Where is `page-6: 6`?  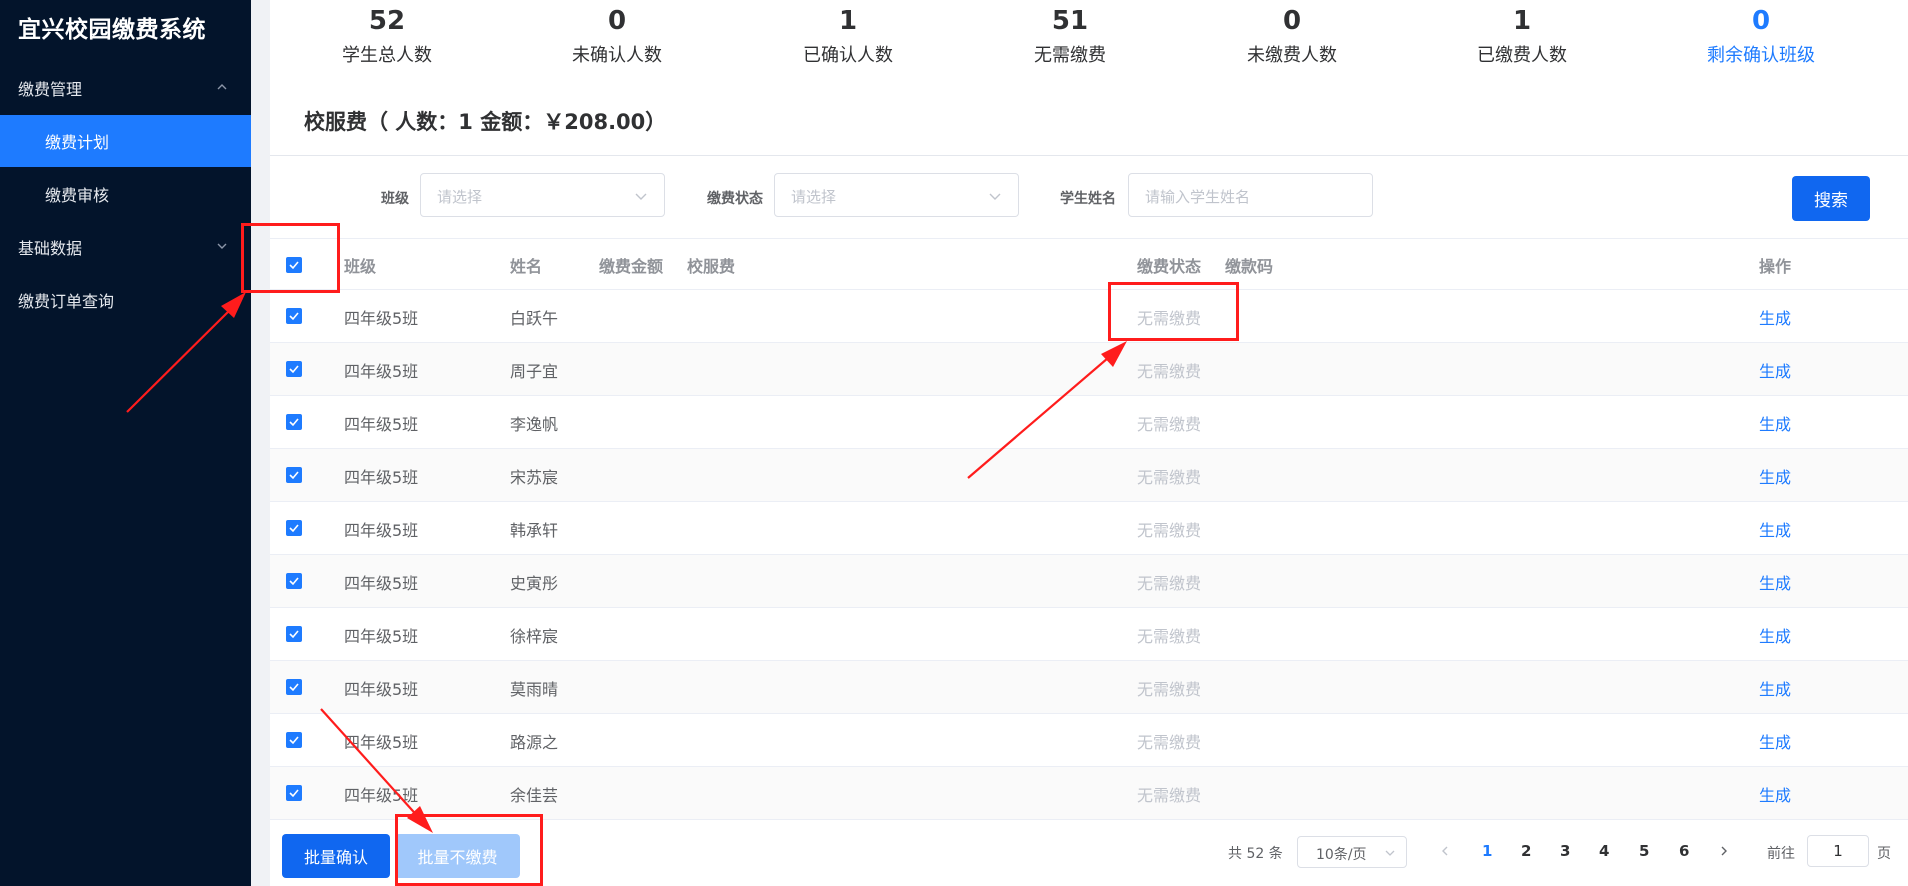 page-6: 6 is located at coordinates (1684, 851).